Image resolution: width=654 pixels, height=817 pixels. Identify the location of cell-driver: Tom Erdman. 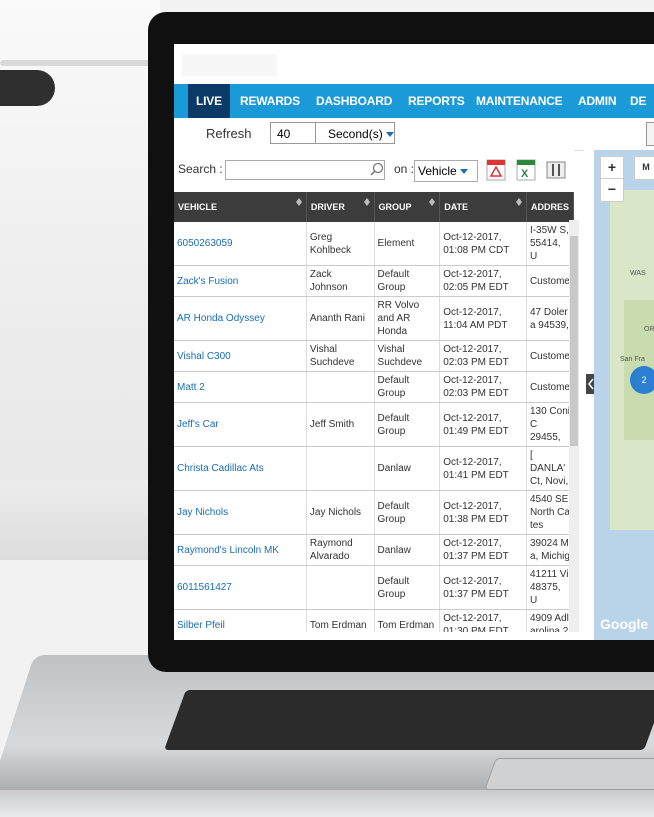
(340, 620).